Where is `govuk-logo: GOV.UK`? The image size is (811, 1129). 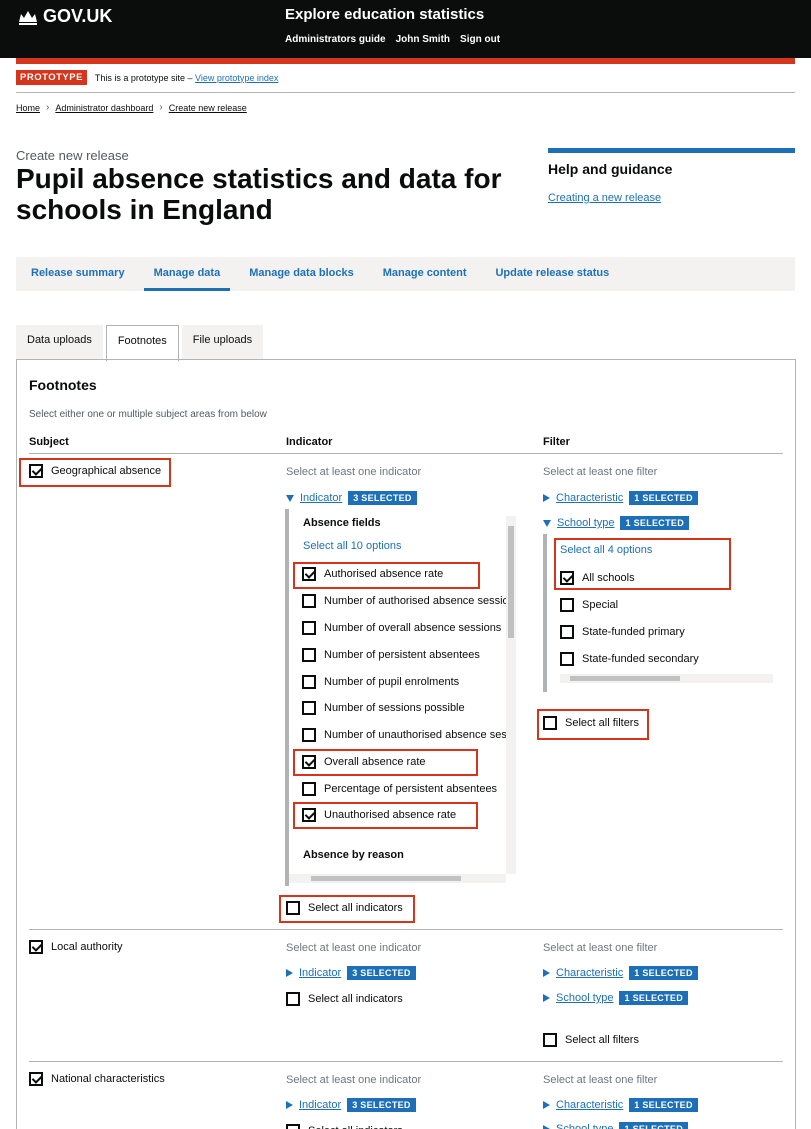
govuk-logo: GOV.UK is located at coordinates (64, 16).